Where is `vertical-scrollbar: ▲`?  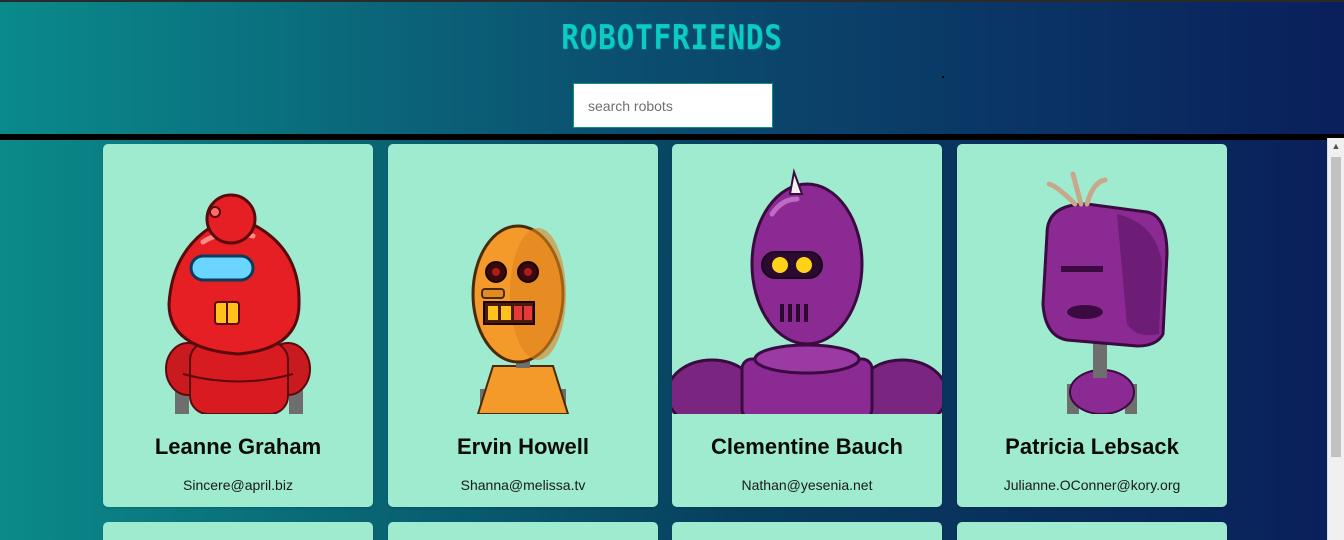 vertical-scrollbar: ▲ is located at coordinates (1335, 339).